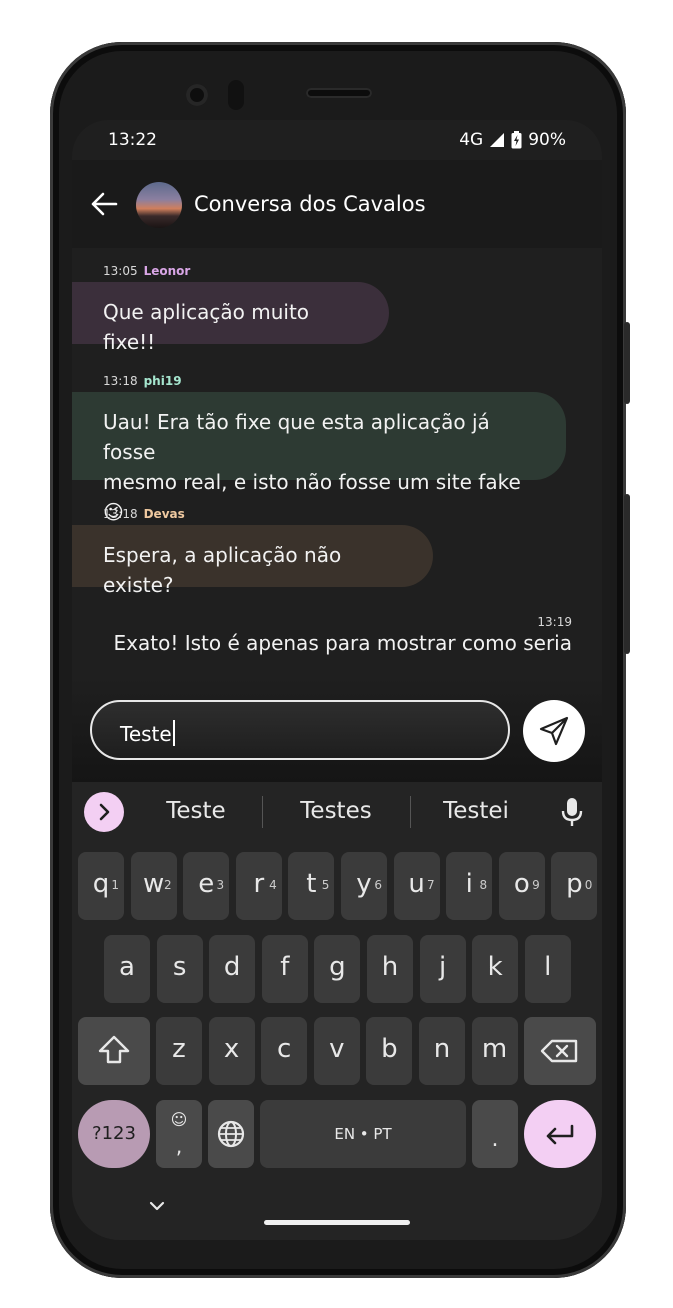 The image size is (673, 1308). What do you see at coordinates (206, 327) in the screenshot?
I see `message-text: Que aplicação muito fixe!!` at bounding box center [206, 327].